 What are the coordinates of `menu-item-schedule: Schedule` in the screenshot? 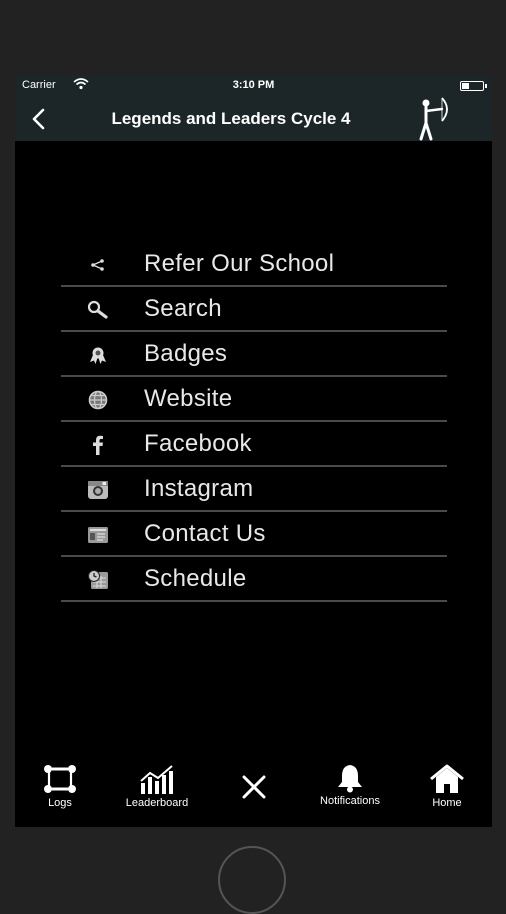 It's located at (254, 579).